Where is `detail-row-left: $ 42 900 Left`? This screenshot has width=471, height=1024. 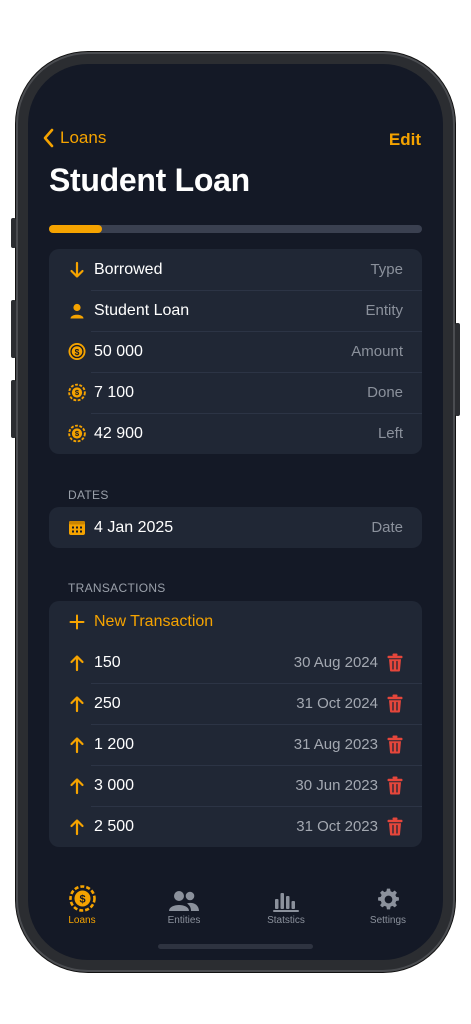
detail-row-left: $ 42 900 Left is located at coordinates (235, 433).